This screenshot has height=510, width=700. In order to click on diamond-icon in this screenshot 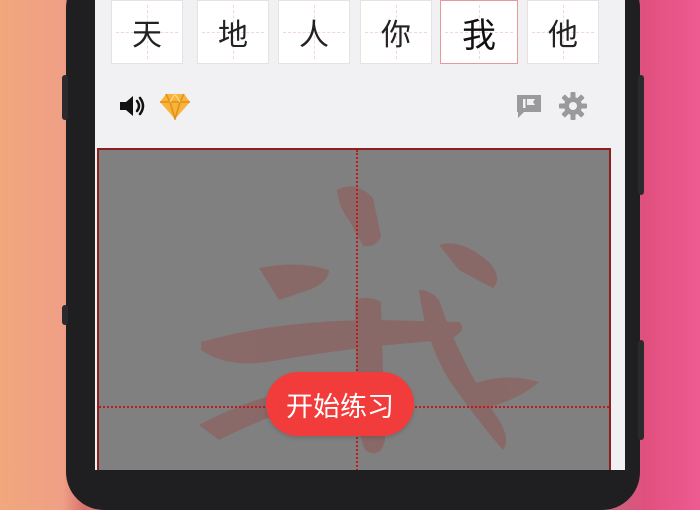, I will do `click(175, 106)`.